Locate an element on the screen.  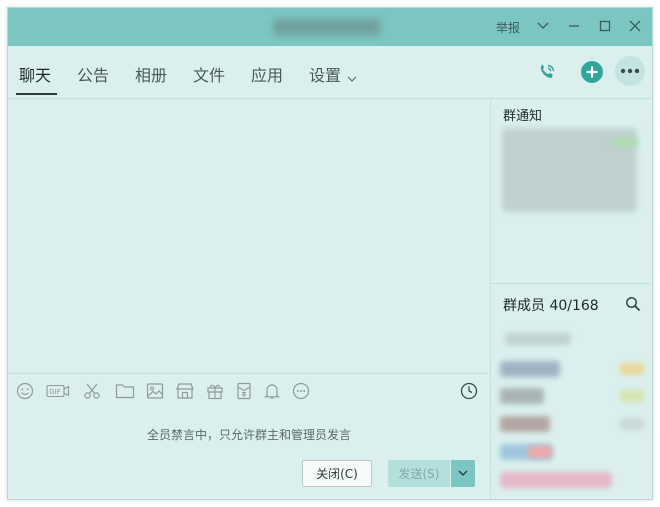
svg-text: GIF is located at coordinates (55, 392).